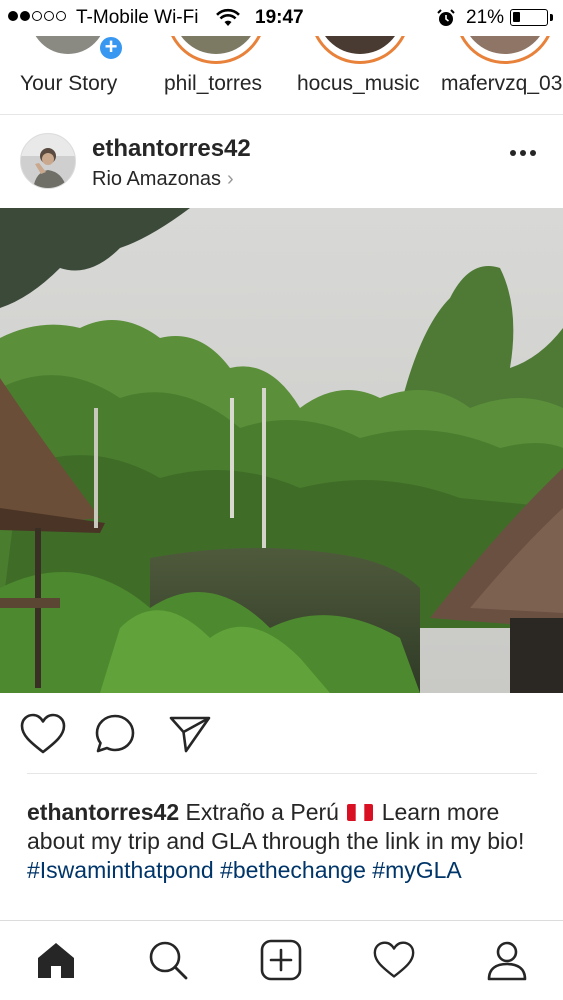 This screenshot has height=1000, width=563. What do you see at coordinates (230, 179) in the screenshot?
I see `chevron-right-icon: ›` at bounding box center [230, 179].